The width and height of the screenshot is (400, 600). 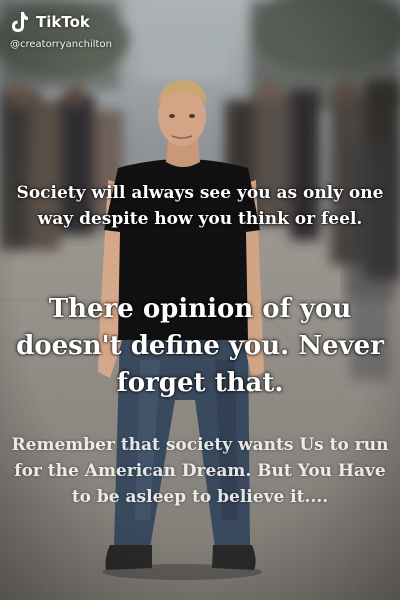 What do you see at coordinates (61, 44) in the screenshot?
I see `creator-handle: @creatorryanchilton` at bounding box center [61, 44].